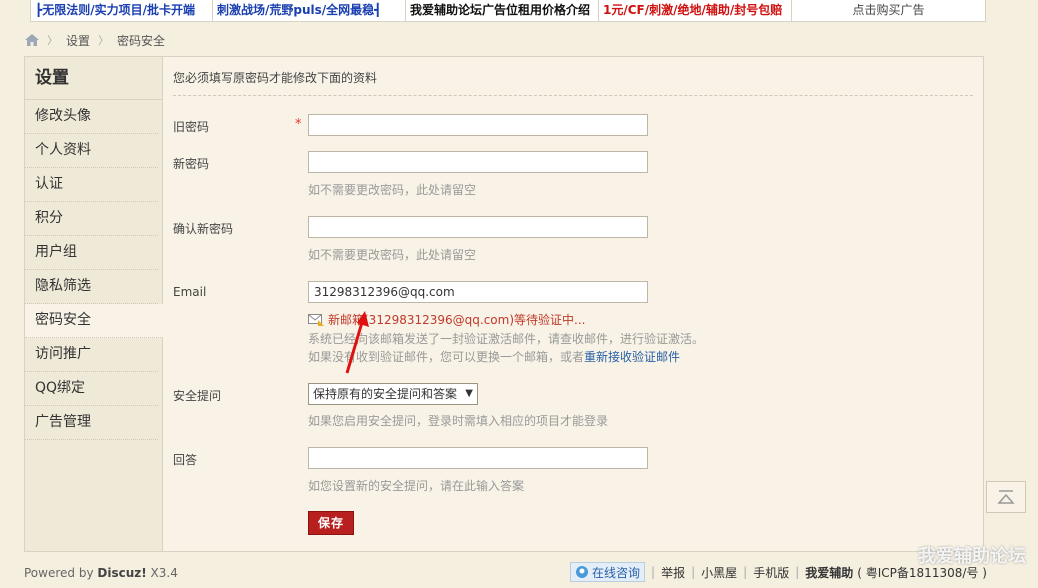 The height and width of the screenshot is (588, 1038). I want to click on sidebar-item: 广告管理, so click(91, 423).